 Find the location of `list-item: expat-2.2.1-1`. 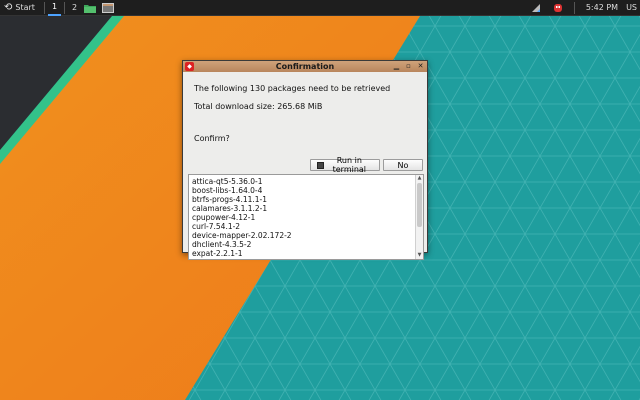

list-item: expat-2.2.1-1 is located at coordinates (217, 253).